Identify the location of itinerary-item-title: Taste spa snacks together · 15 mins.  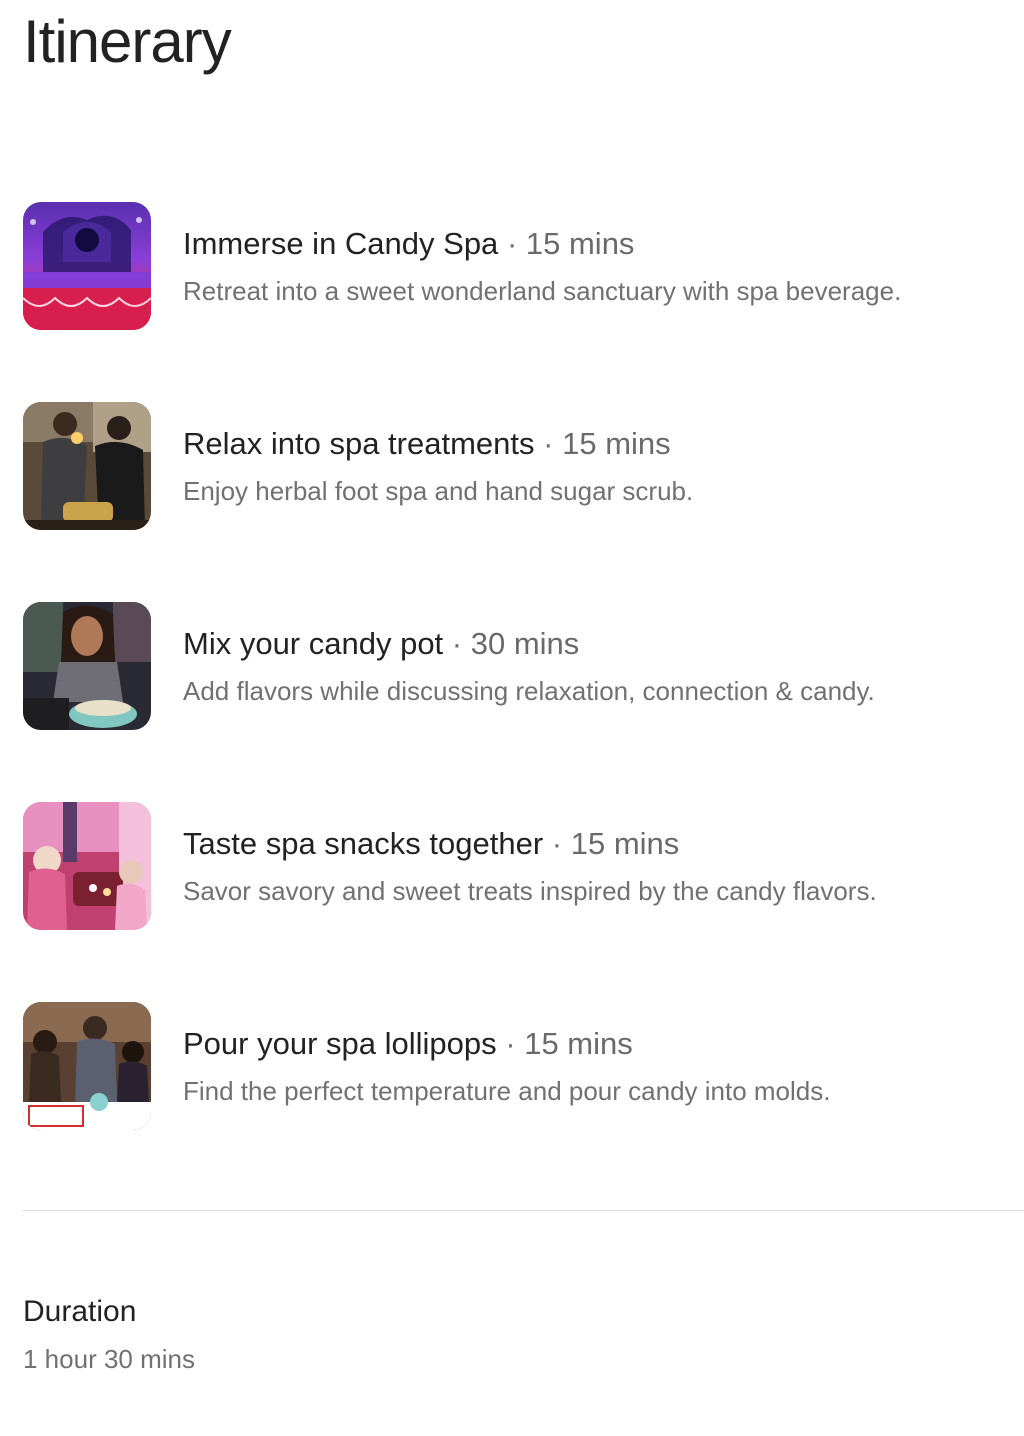
(431, 844).